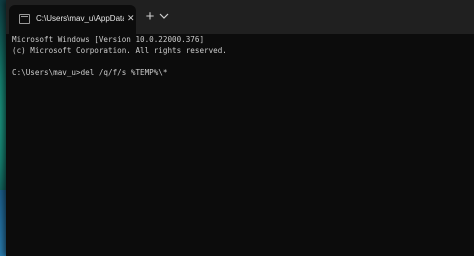 The height and width of the screenshot is (256, 474). I want to click on console-line-command: C:\Users\mav_u>del /q/f/s %TEMP%\*, so click(89, 72).